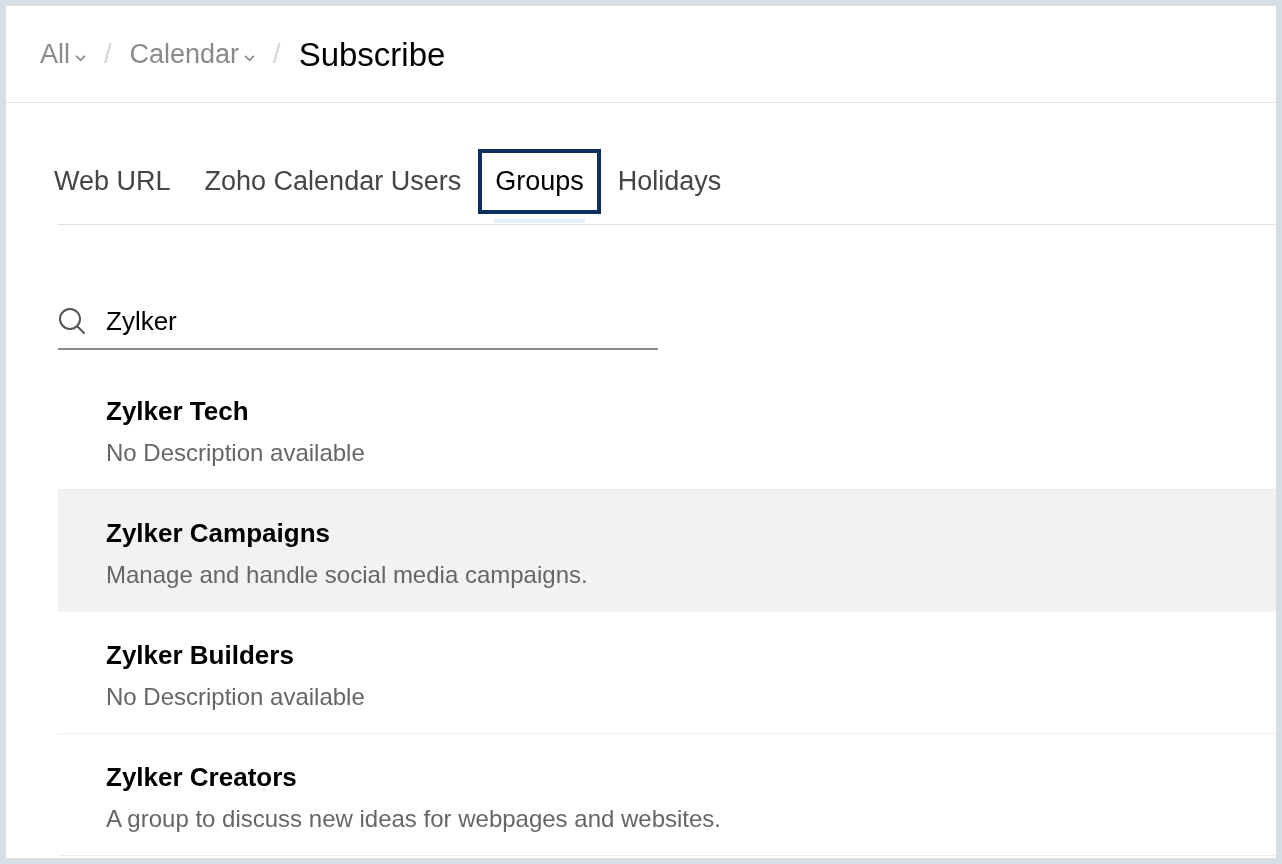 The height and width of the screenshot is (864, 1282). What do you see at coordinates (177, 411) in the screenshot?
I see `group-name: Zylker Tech` at bounding box center [177, 411].